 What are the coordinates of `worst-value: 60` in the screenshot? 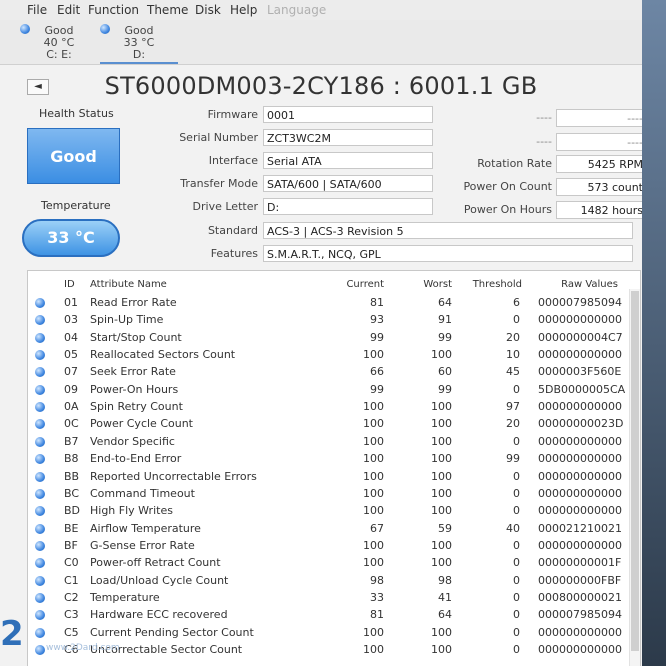 It's located at (445, 372).